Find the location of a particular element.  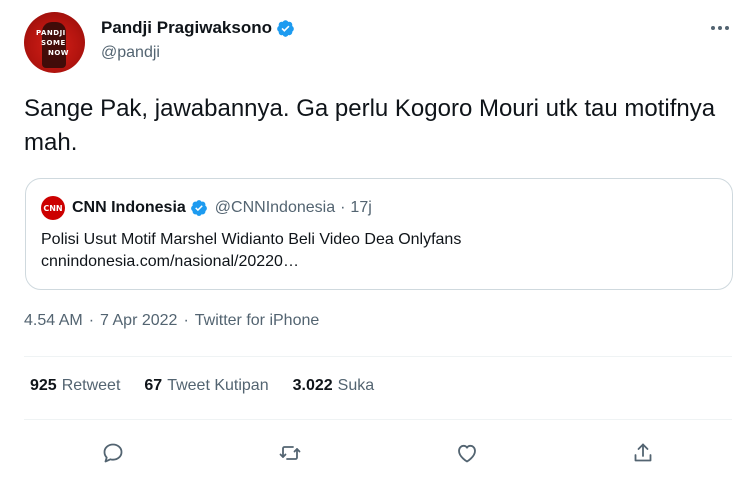

retweet-label: Retweet is located at coordinates (91, 385).